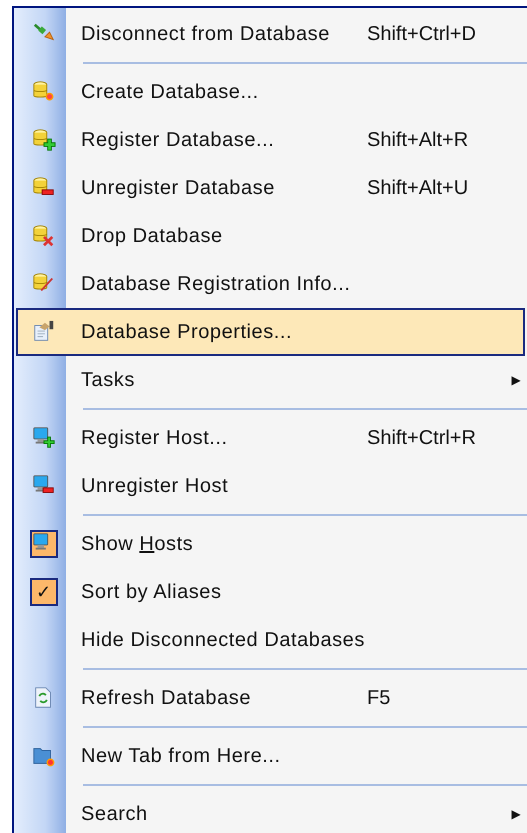  I want to click on shortcut-label: Shift+Alt+R, so click(417, 140).